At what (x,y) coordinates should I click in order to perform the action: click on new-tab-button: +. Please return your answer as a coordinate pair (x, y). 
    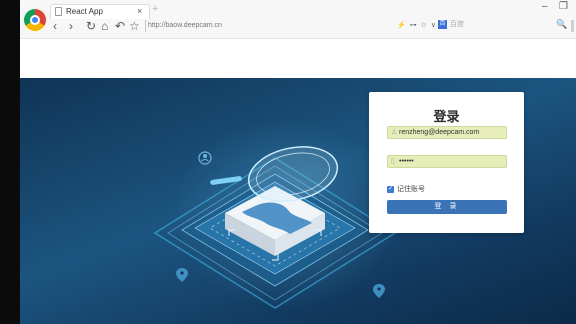
    Looking at the image, I should click on (155, 9).